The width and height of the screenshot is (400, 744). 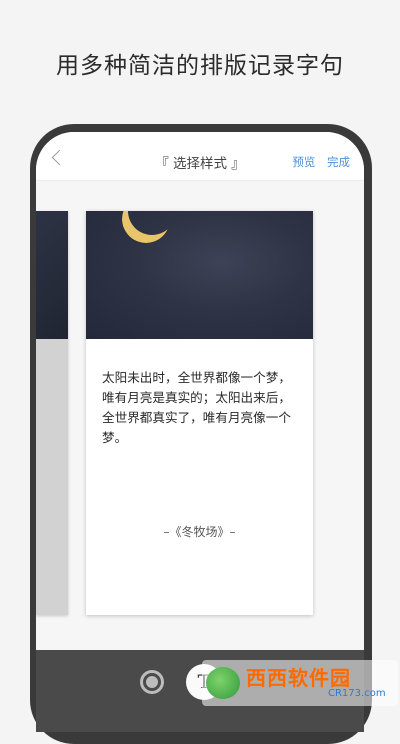 I want to click on crescent-moon-icon, so click(x=146, y=227).